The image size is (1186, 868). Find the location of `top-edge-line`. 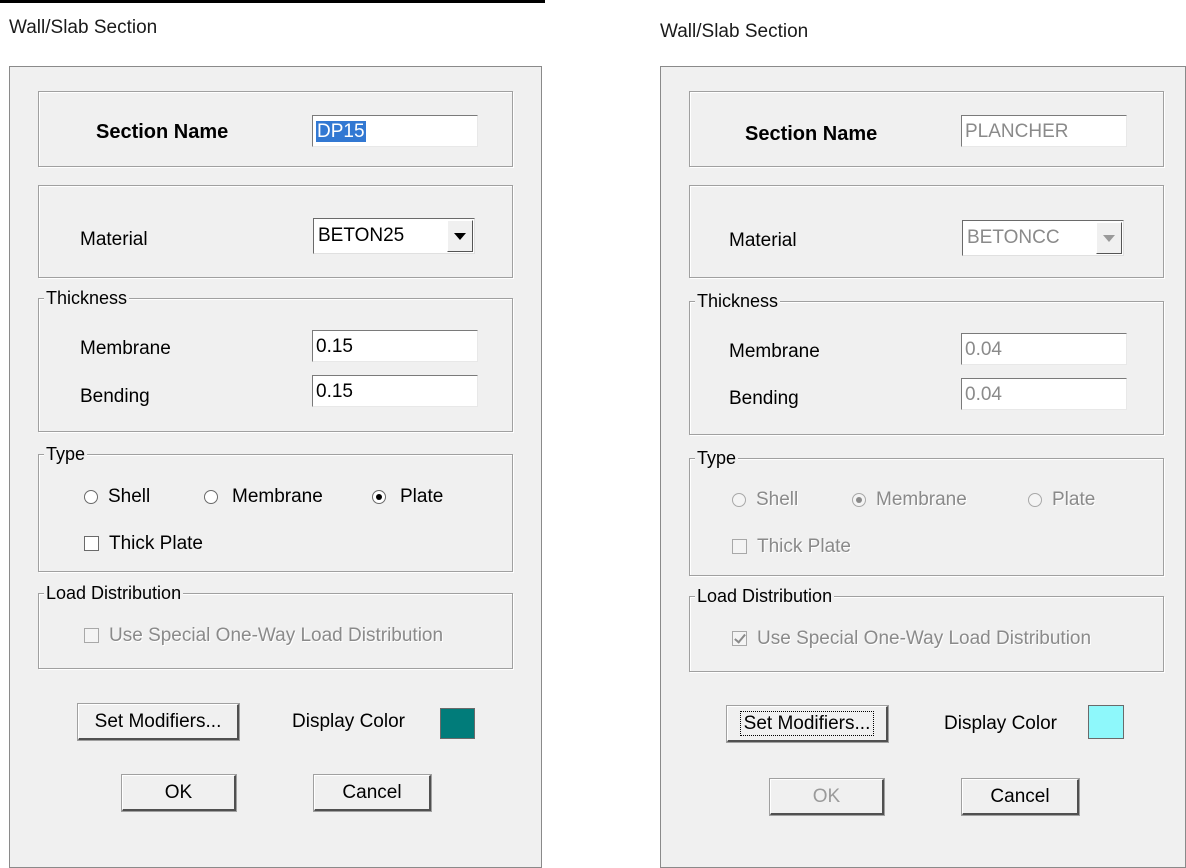

top-edge-line is located at coordinates (272, 1).